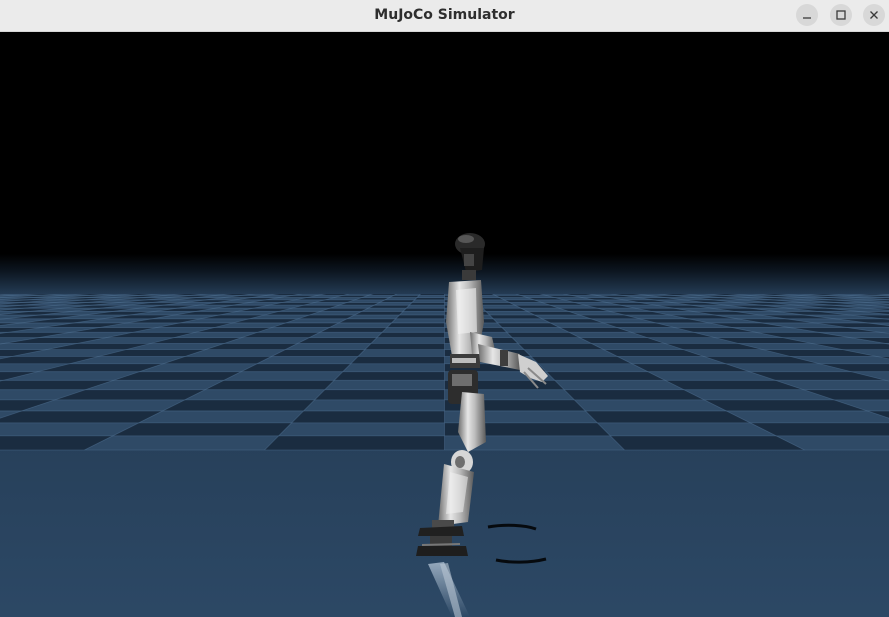  What do you see at coordinates (444, 274) in the screenshot?
I see `horizon-haze` at bounding box center [444, 274].